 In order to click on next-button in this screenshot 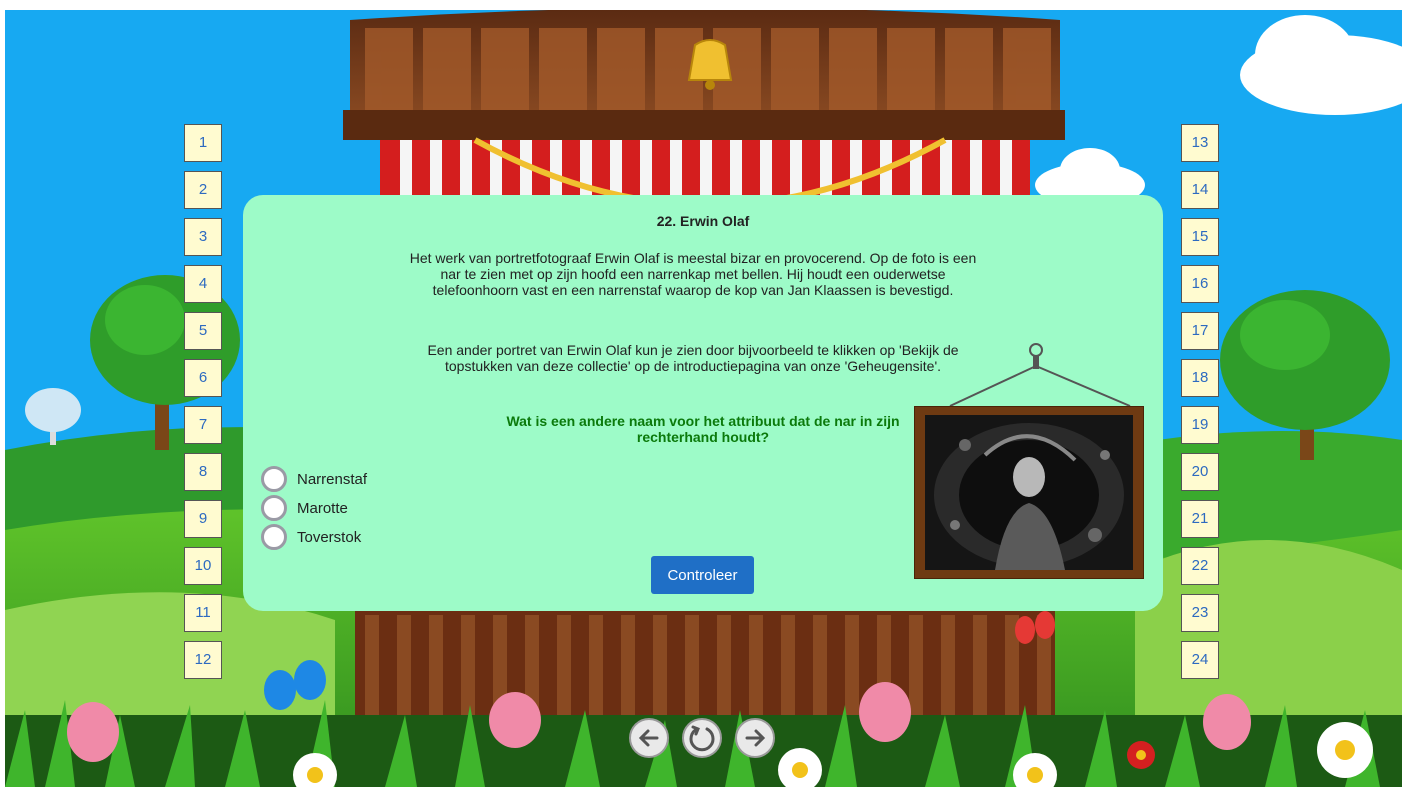, I will do `click(755, 738)`.